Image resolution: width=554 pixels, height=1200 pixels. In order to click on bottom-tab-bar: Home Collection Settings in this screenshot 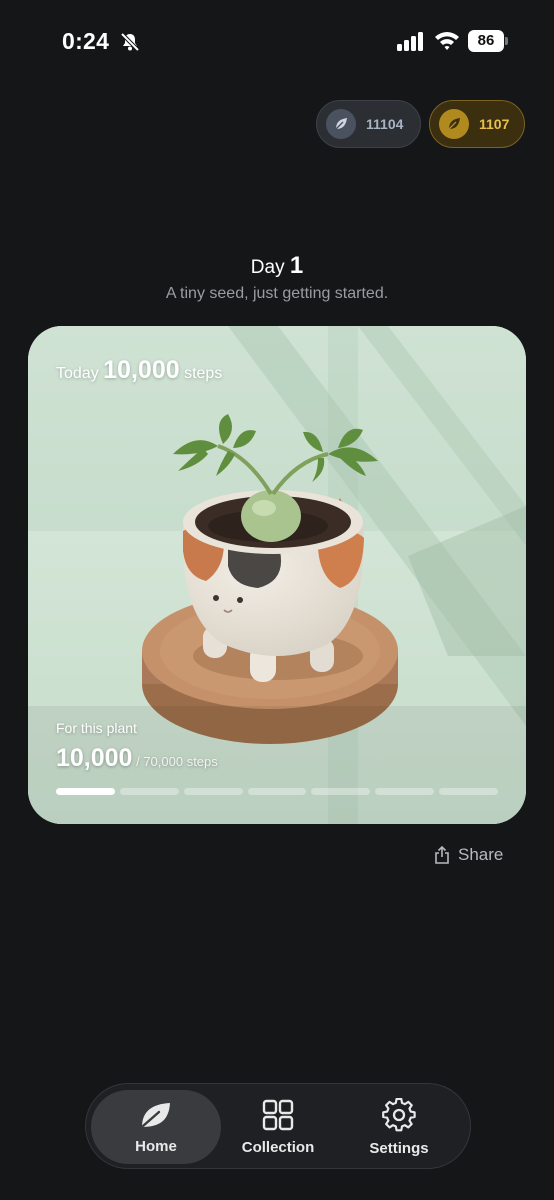, I will do `click(278, 1126)`.